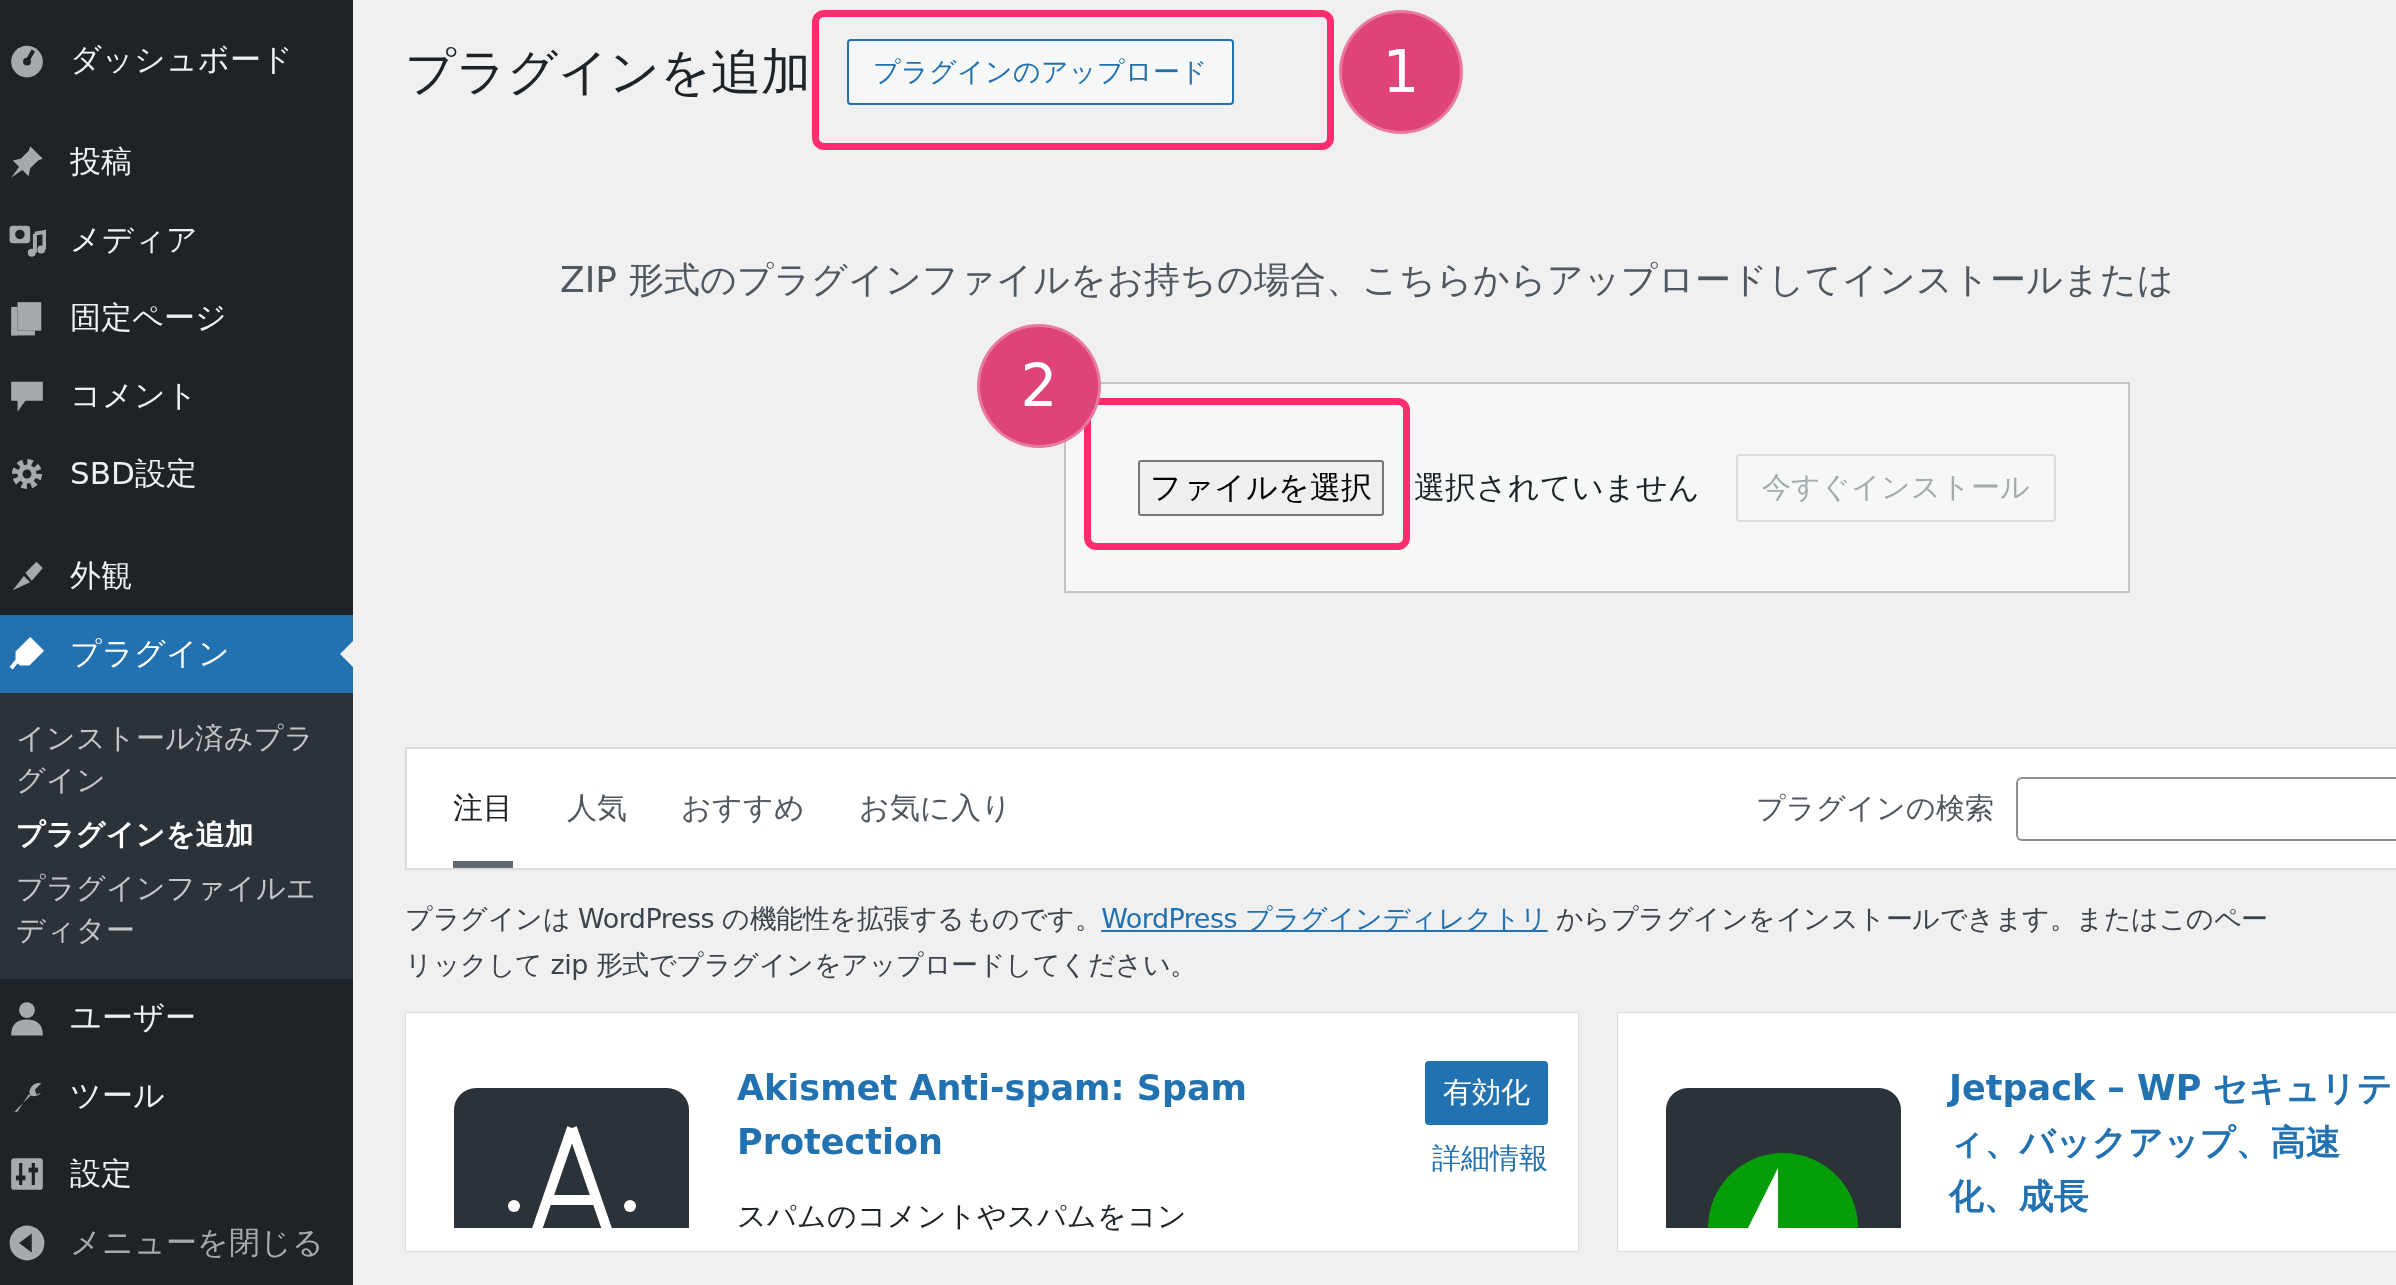  What do you see at coordinates (1401, 72) in the screenshot?
I see `step-number: 1` at bounding box center [1401, 72].